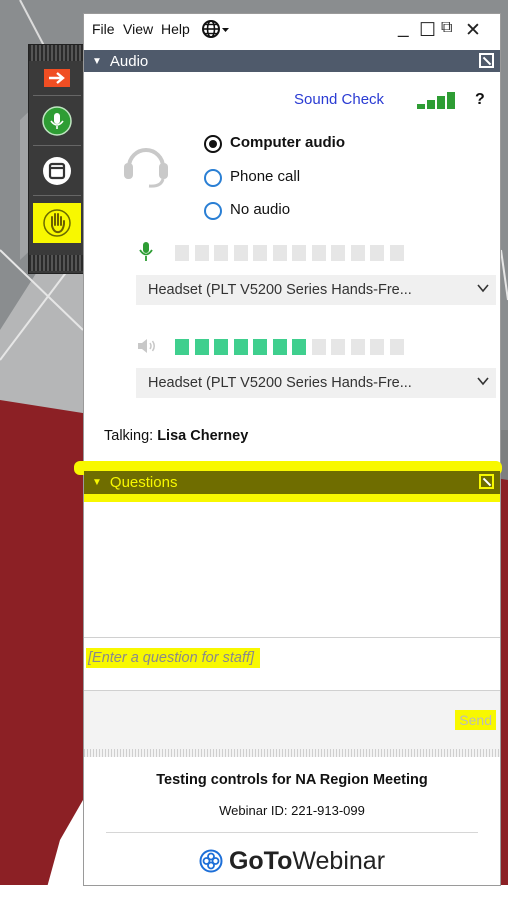 Image resolution: width=508 pixels, height=913 pixels. Describe the element at coordinates (292, 720) in the screenshot. I see `send-area: Send` at that location.